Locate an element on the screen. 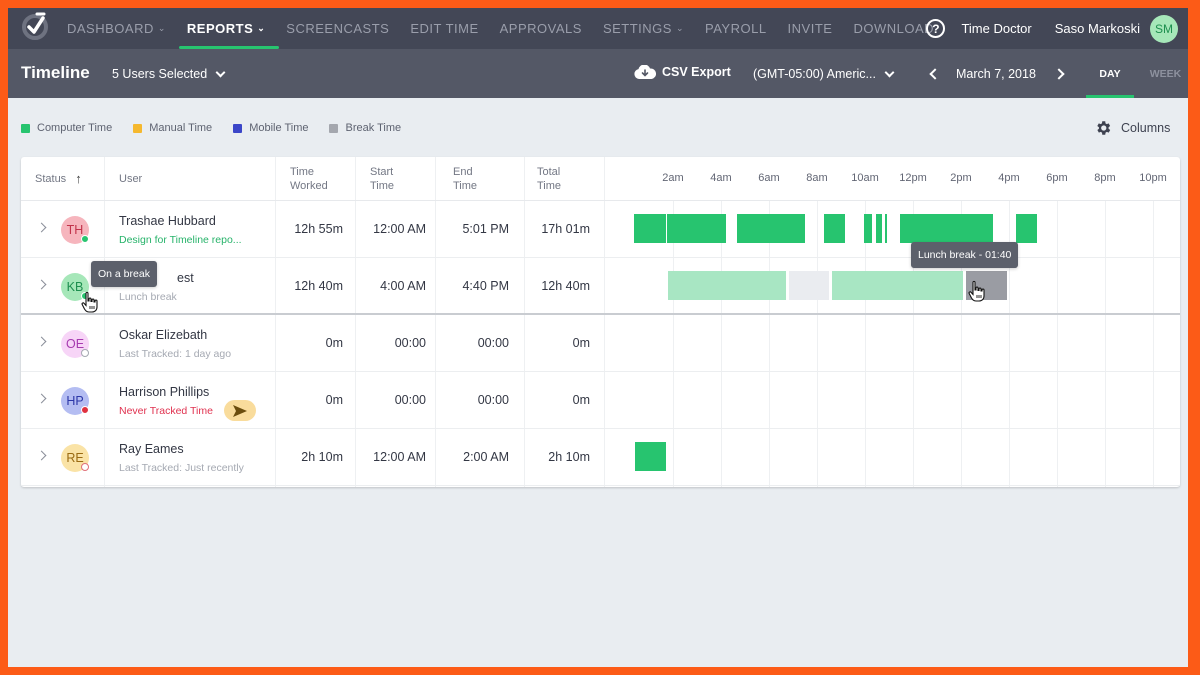  nav-item-dashboard: DASHBOARD ⌄ is located at coordinates (116, 28).